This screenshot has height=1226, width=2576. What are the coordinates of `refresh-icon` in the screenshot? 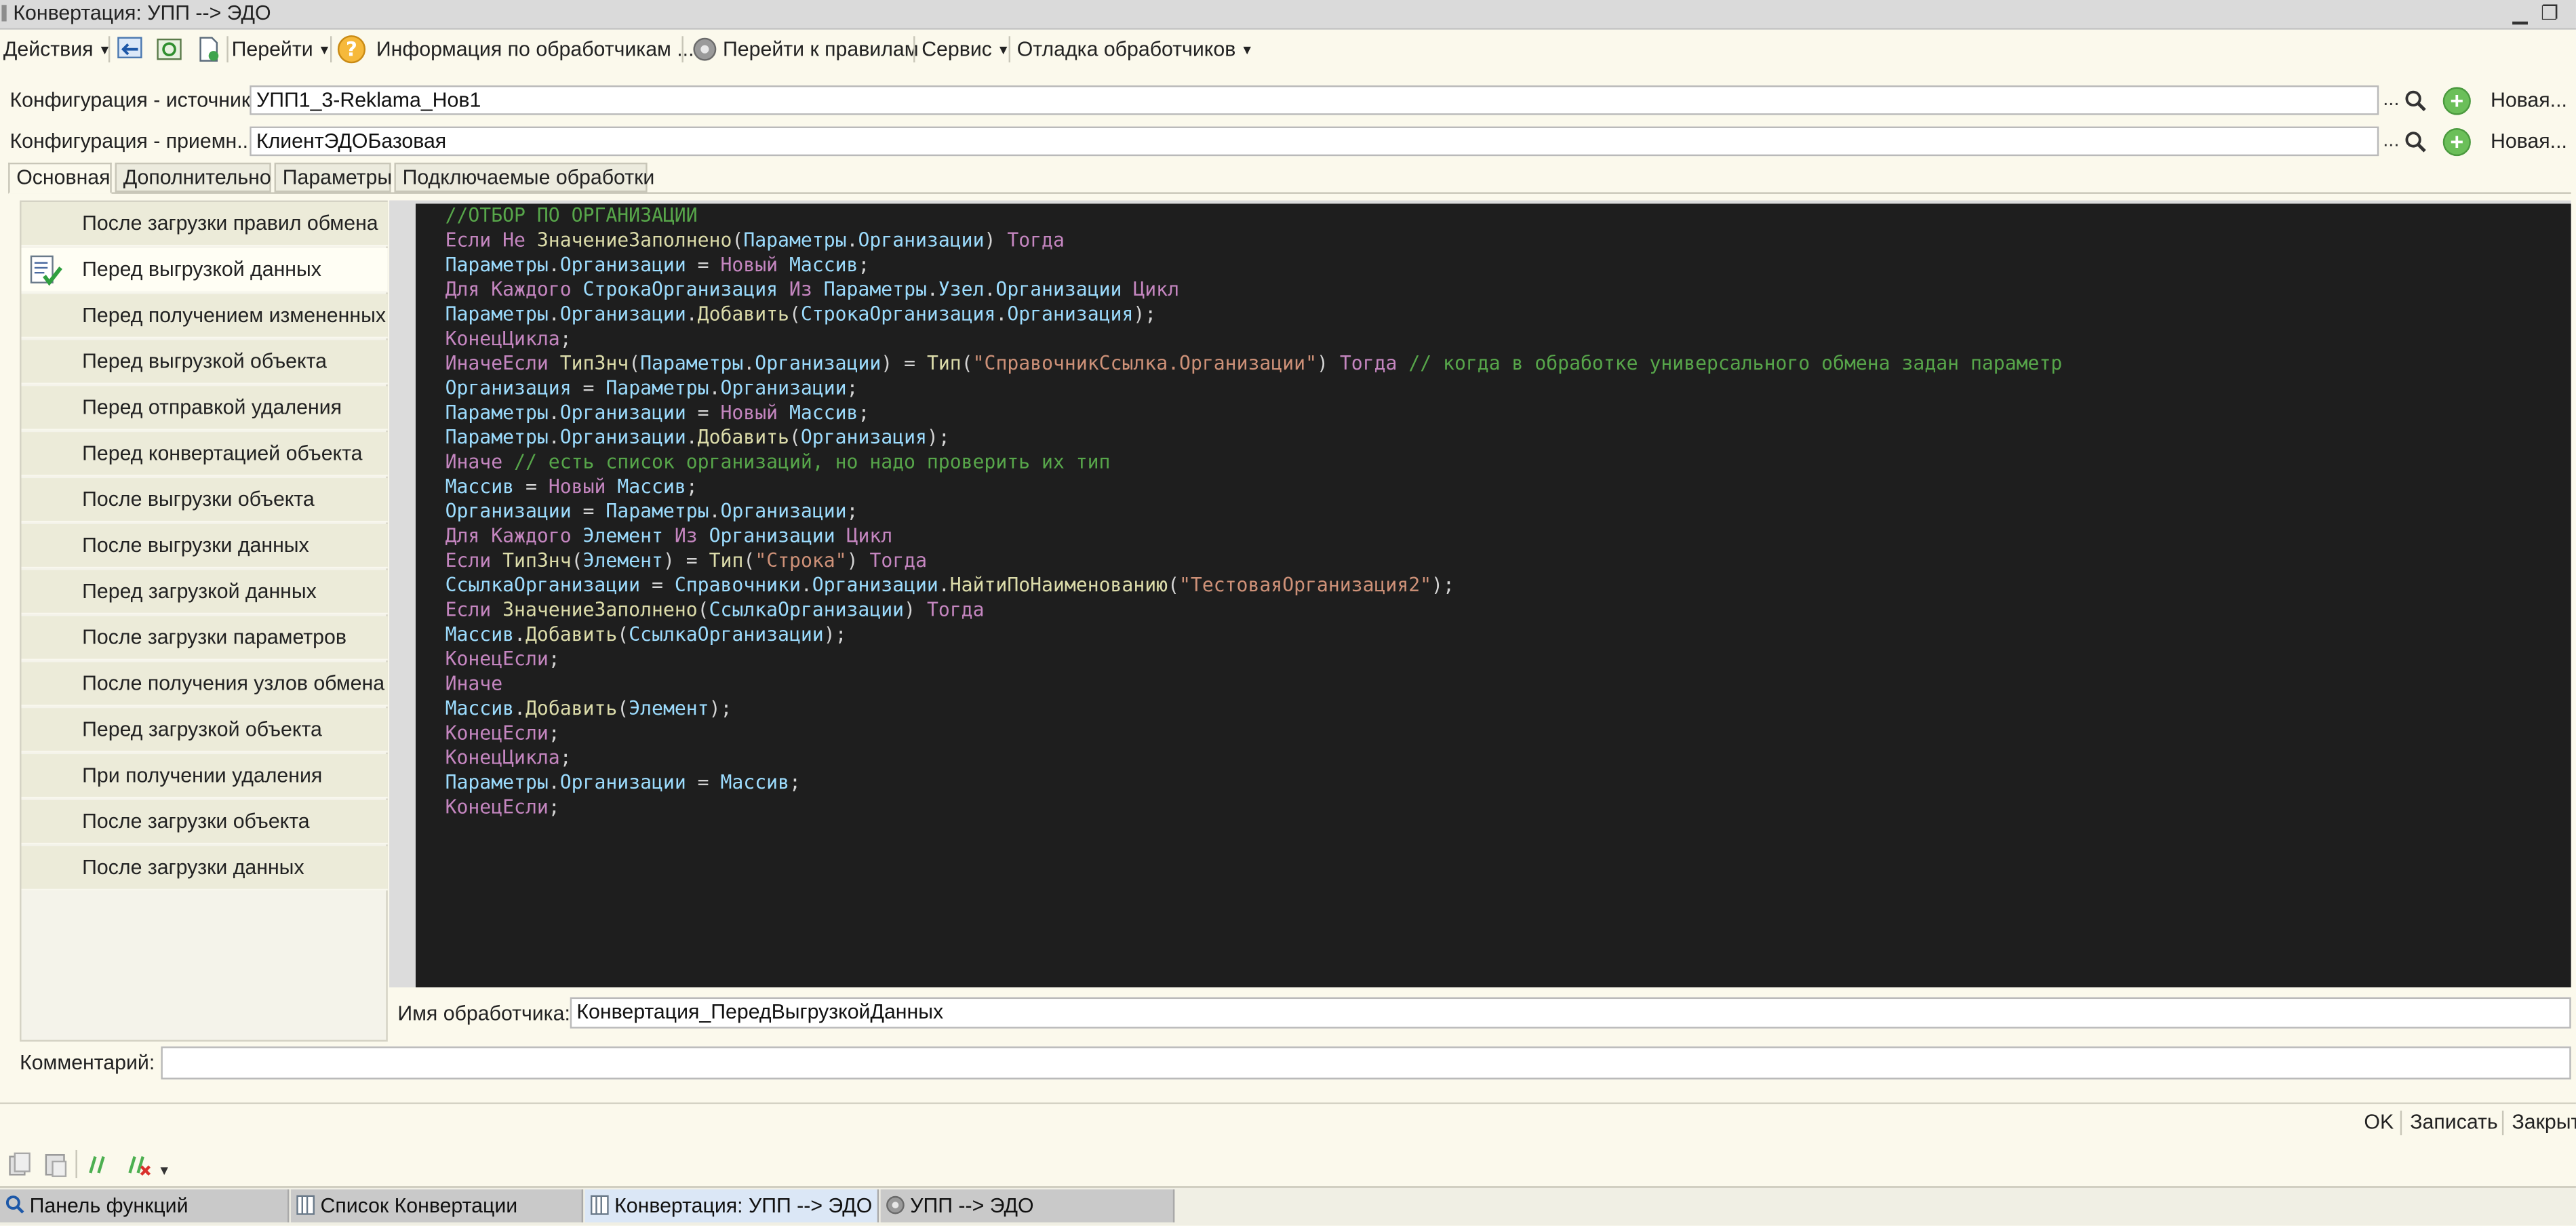 It's located at (169, 49).